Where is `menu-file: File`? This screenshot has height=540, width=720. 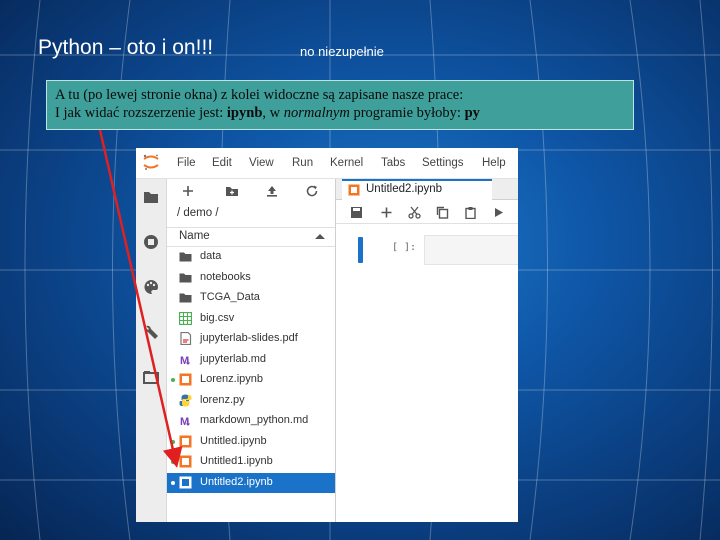 menu-file: File is located at coordinates (186, 163).